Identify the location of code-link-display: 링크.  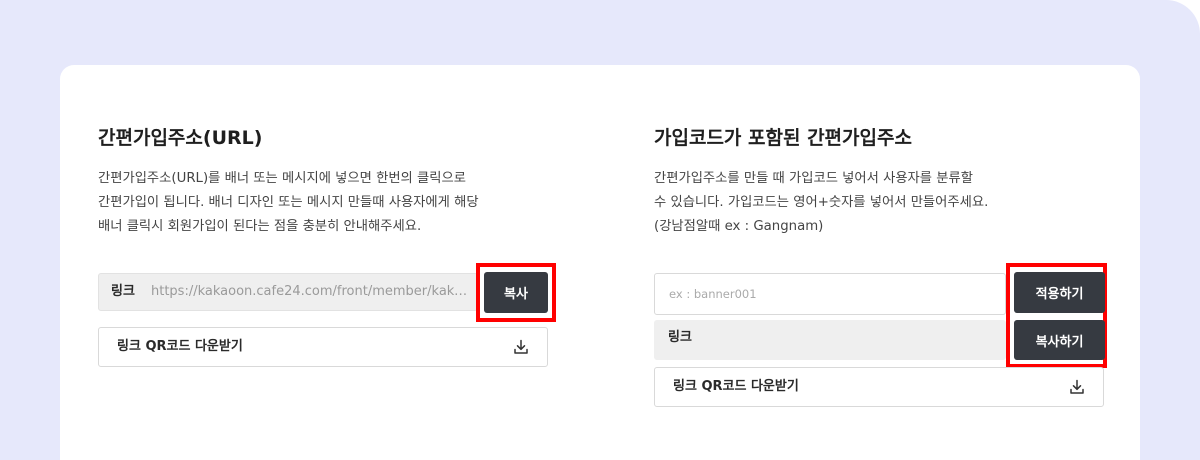
(830, 340).